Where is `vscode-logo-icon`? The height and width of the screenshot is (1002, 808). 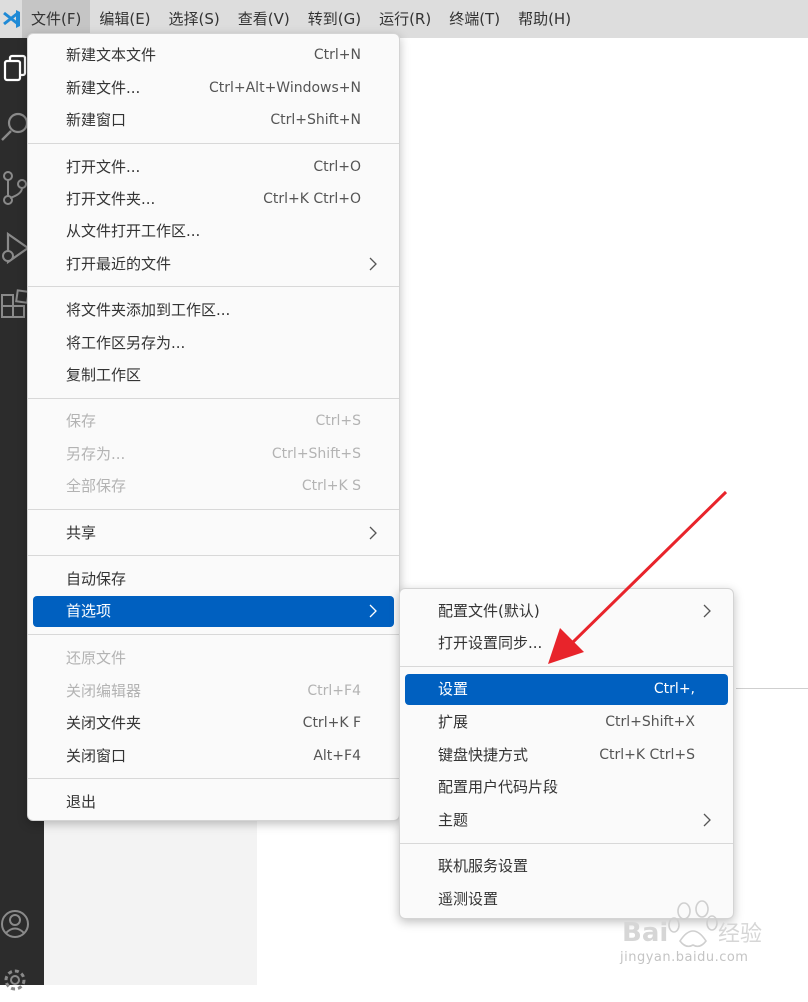
vscode-logo-icon is located at coordinates (11, 19).